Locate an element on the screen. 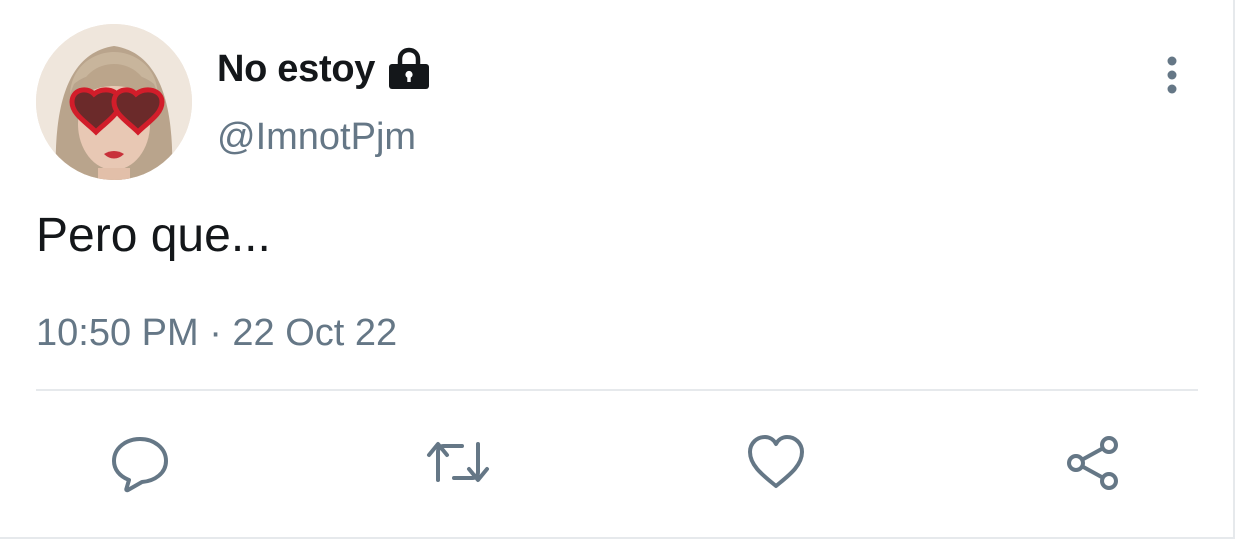 The width and height of the screenshot is (1235, 555). reply-button is located at coordinates (140, 462).